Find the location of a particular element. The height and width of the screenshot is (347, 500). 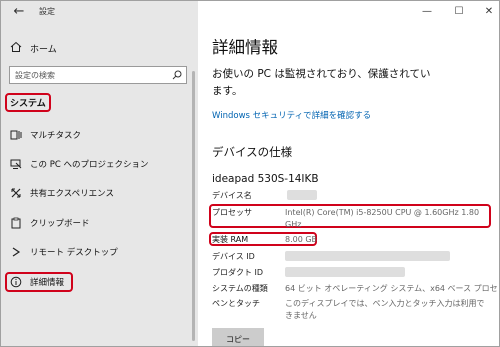

sidebar-item-home: ホーム is located at coordinates (99, 48).